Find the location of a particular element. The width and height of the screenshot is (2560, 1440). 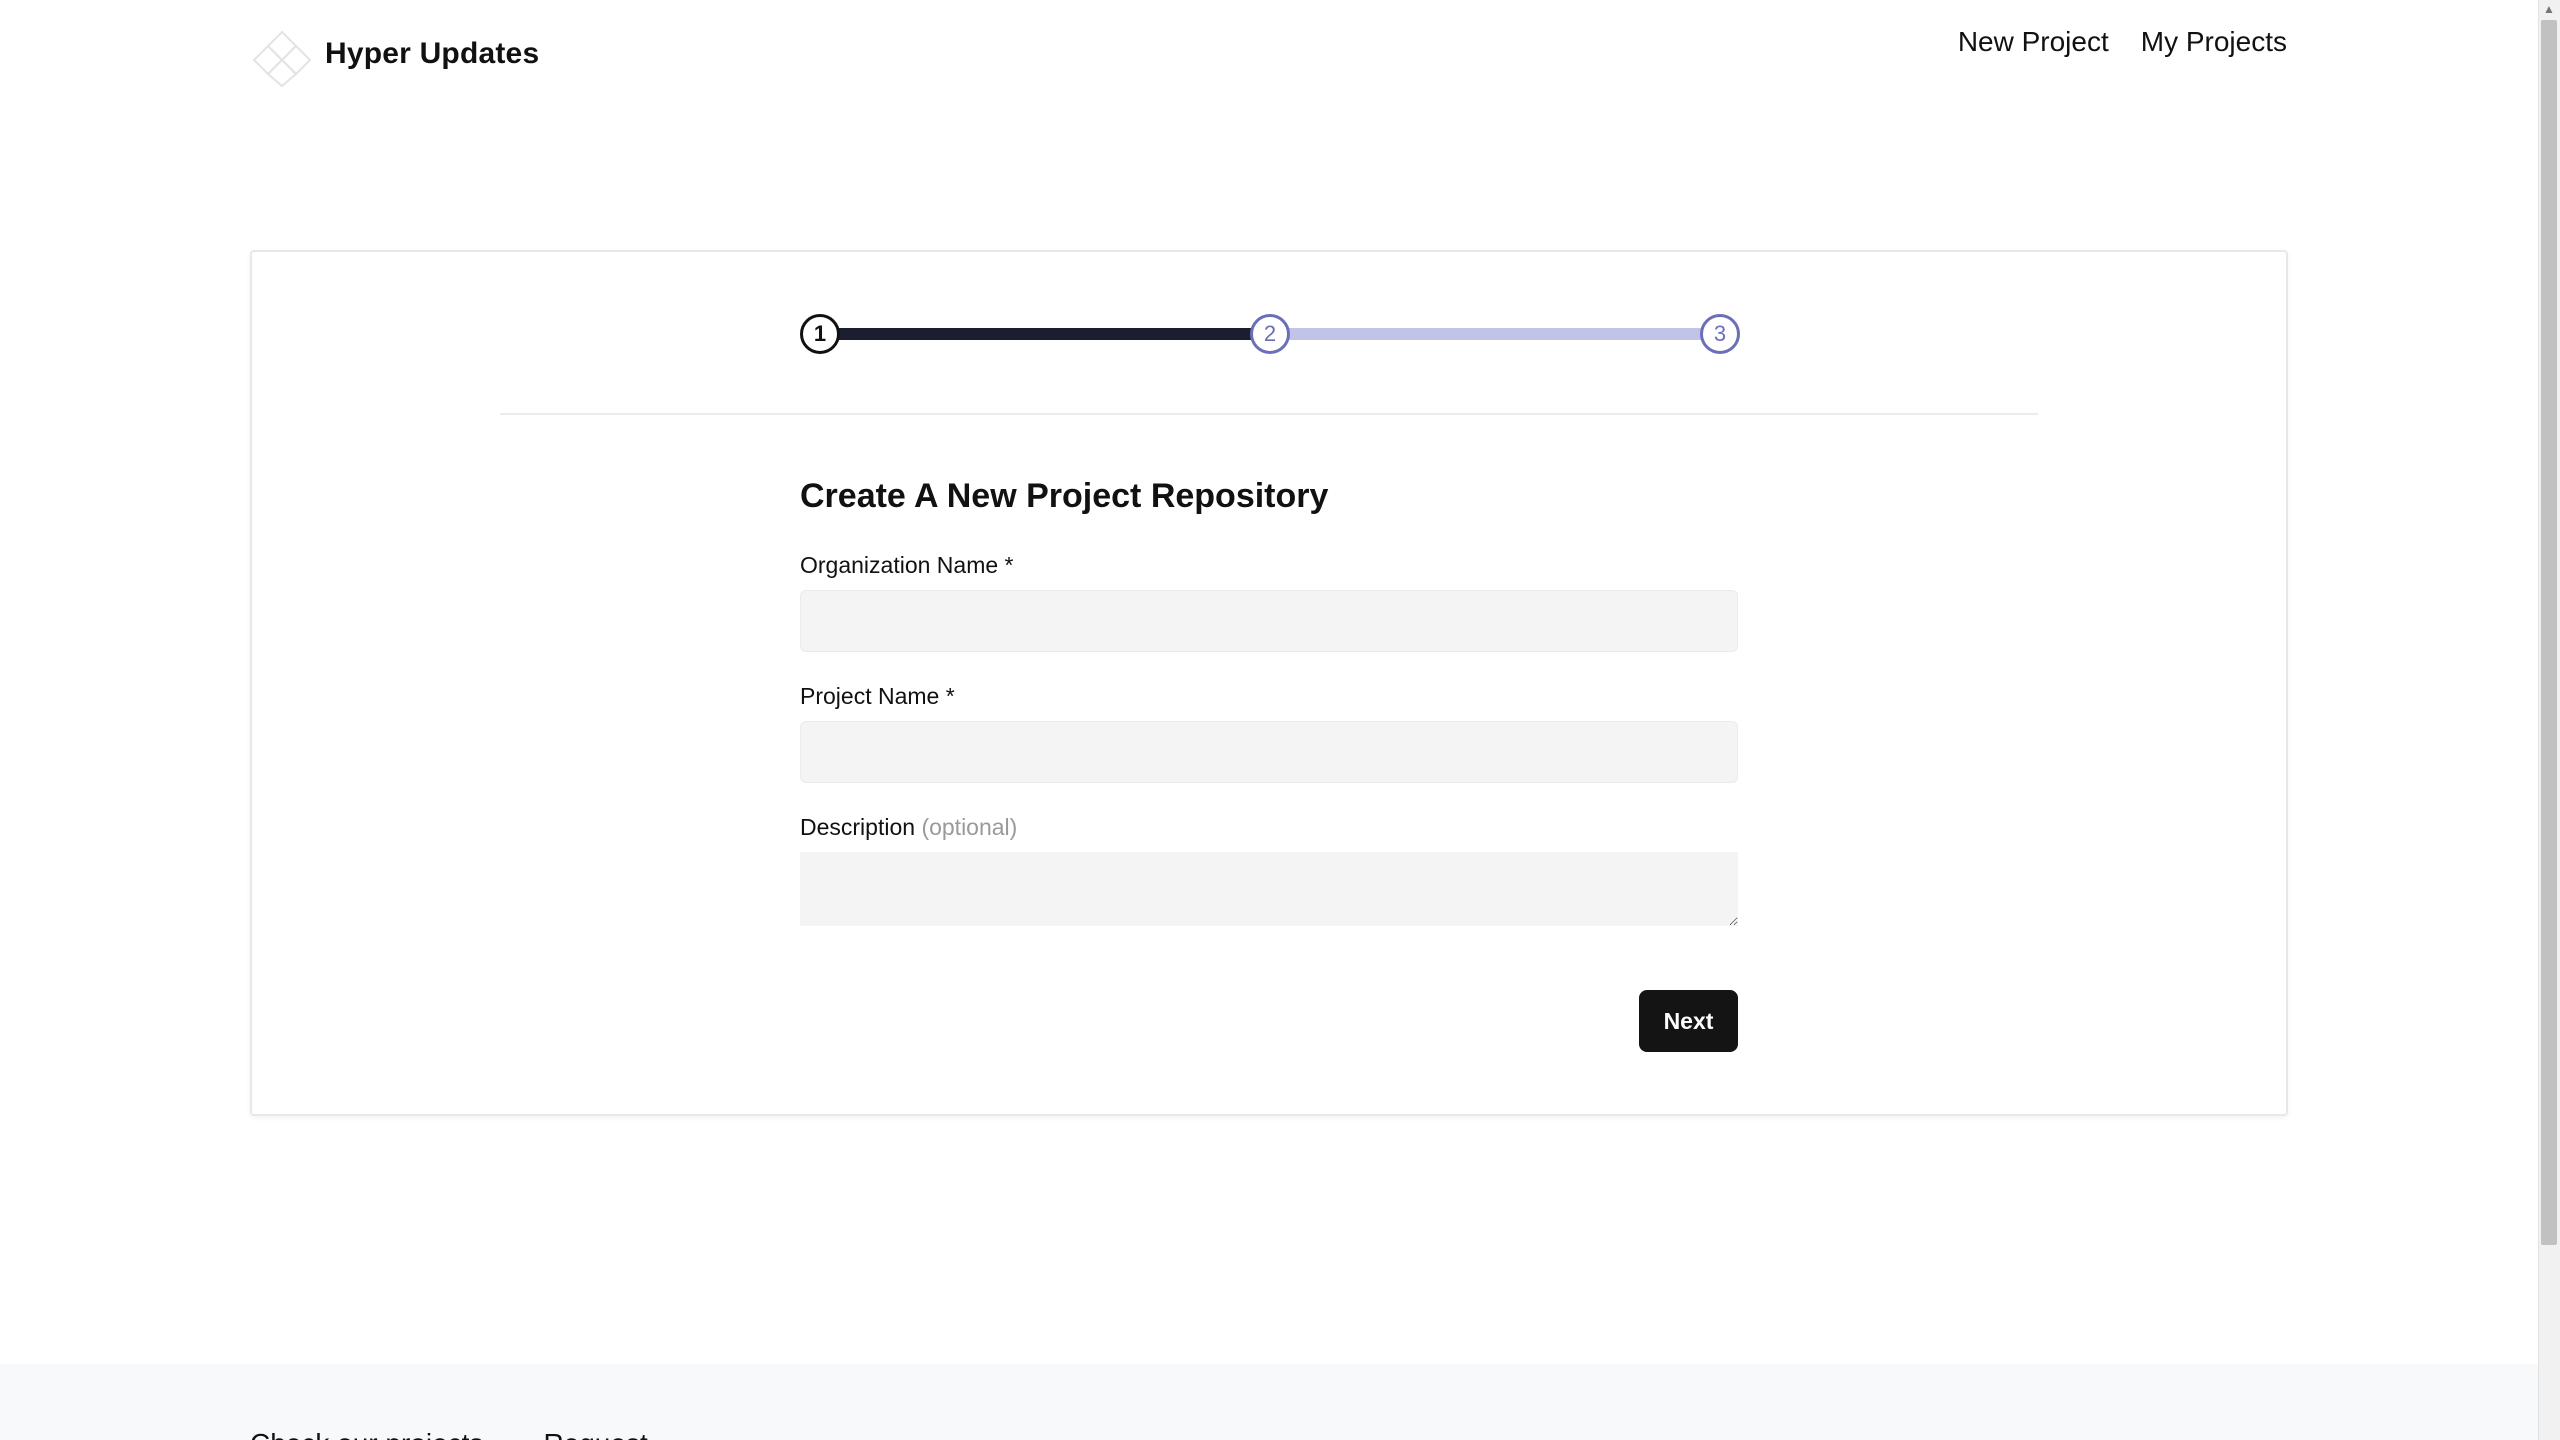

section-divider is located at coordinates (1269, 414).